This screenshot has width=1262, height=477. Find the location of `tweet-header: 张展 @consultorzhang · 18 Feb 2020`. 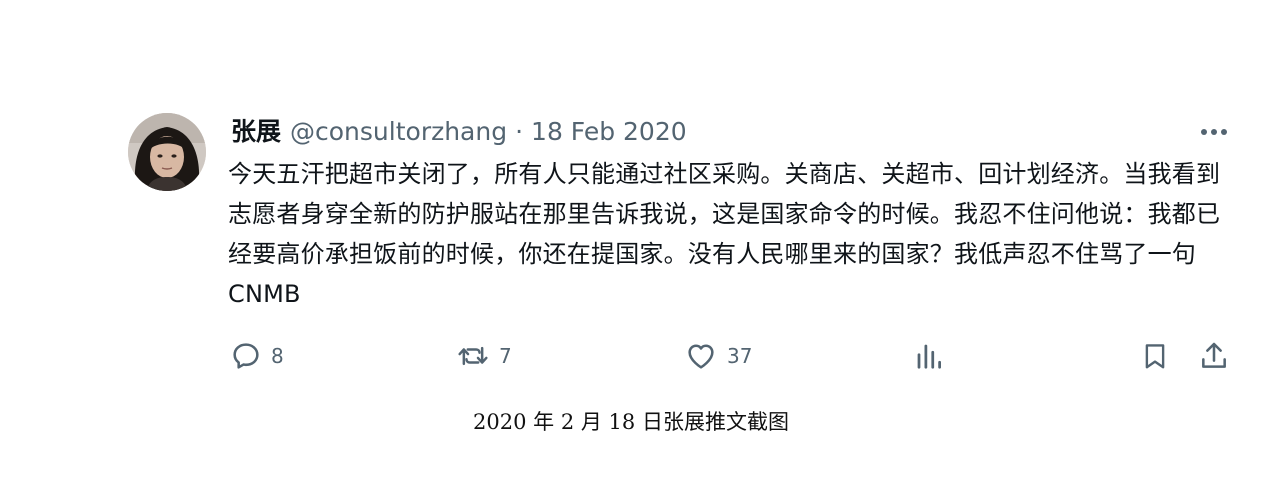

tweet-header: 张展 @consultorzhang · 18 Feb 2020 is located at coordinates (459, 132).